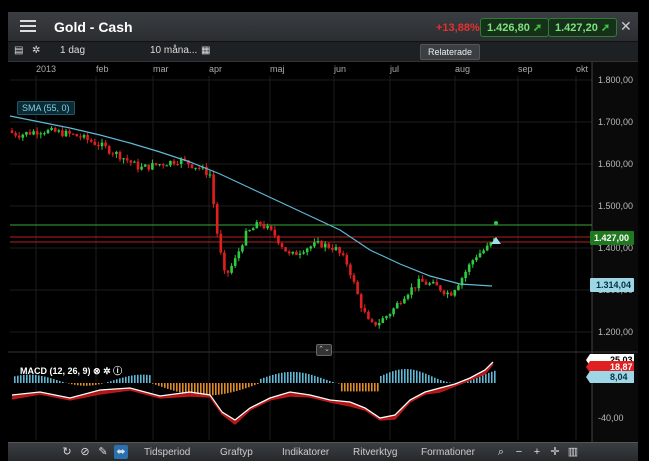 This screenshot has width=649, height=461. I want to click on crosshair-icon: ✛, so click(555, 452).